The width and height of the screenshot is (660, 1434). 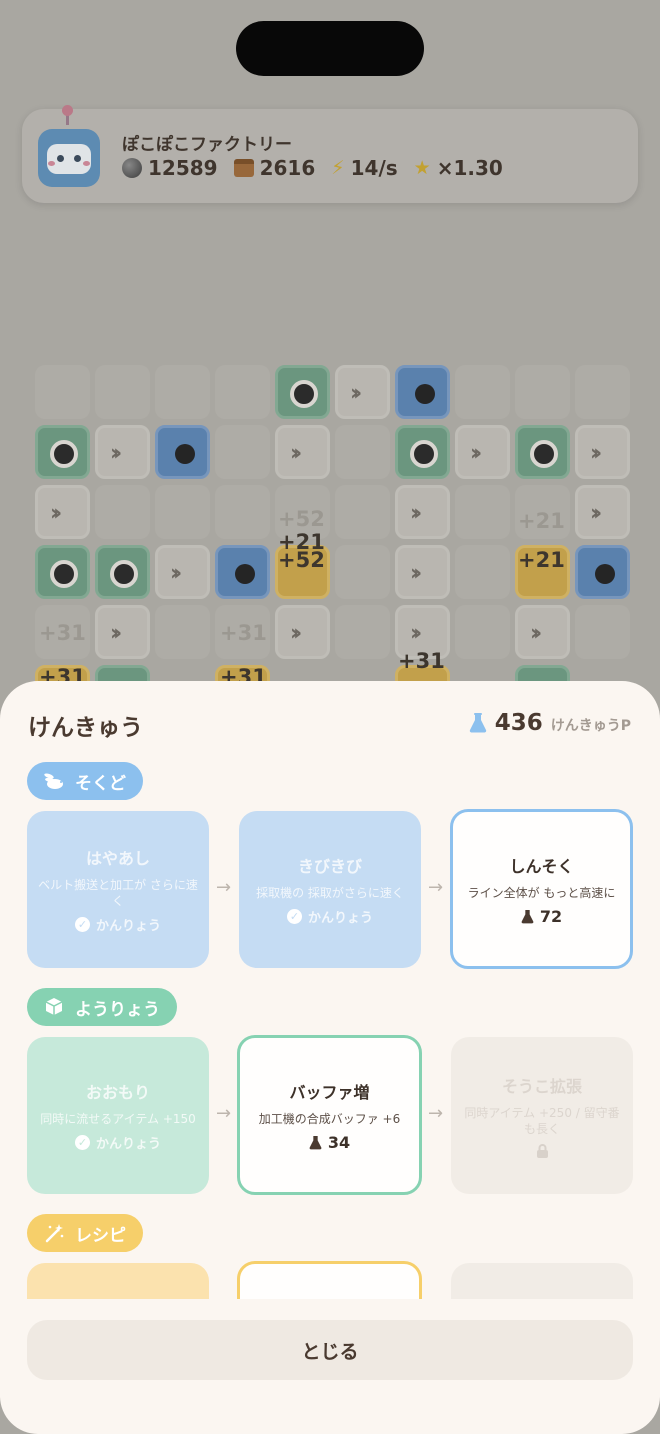 I want to click on research-card-kibikibi: きびきび 採取機の 採取がさらに速く ✓ かんりょう, so click(x=330, y=889).